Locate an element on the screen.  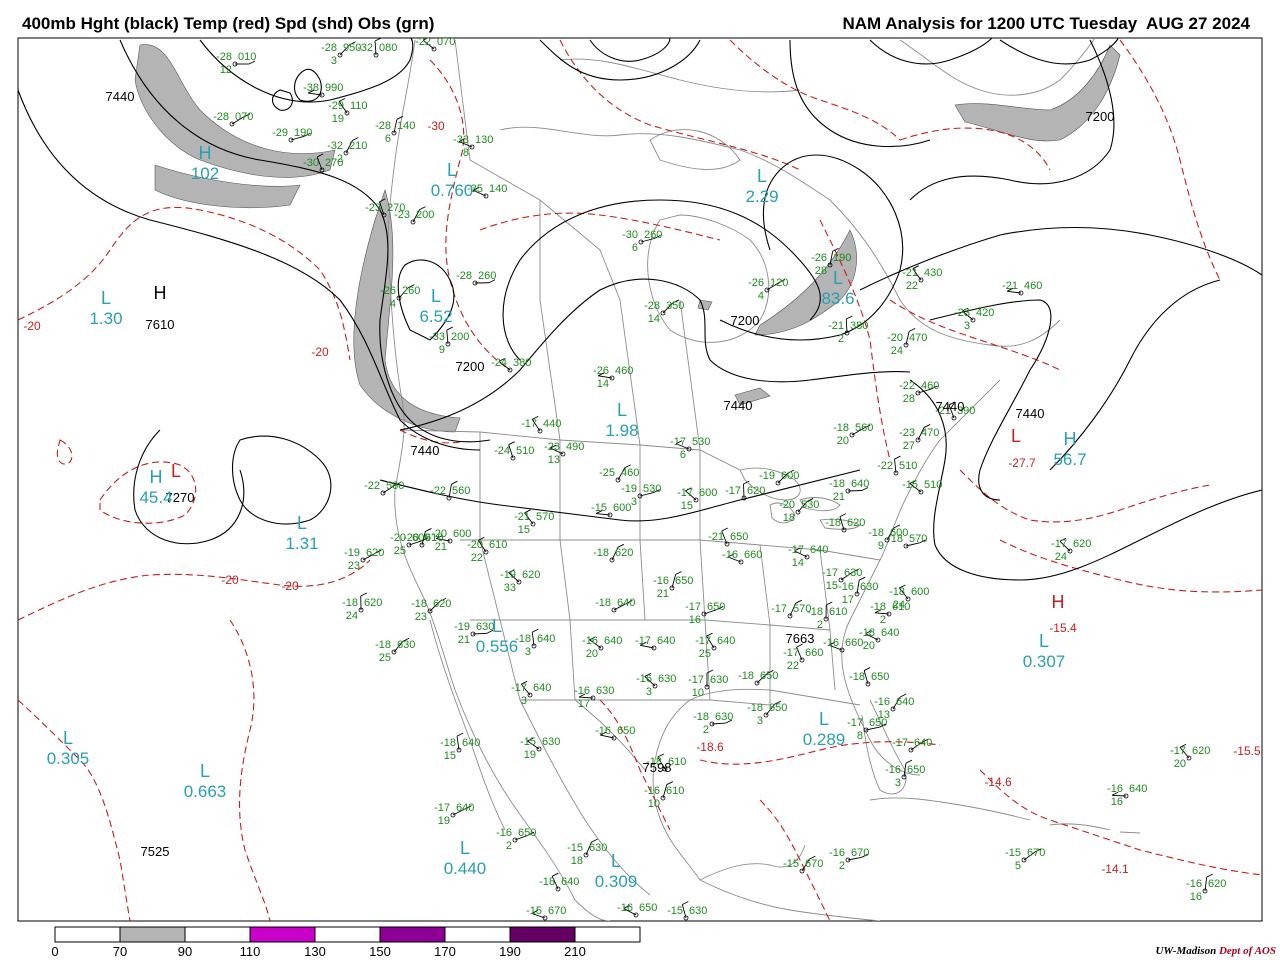
colorbar-tick-label: 110 is located at coordinates (250, 951).